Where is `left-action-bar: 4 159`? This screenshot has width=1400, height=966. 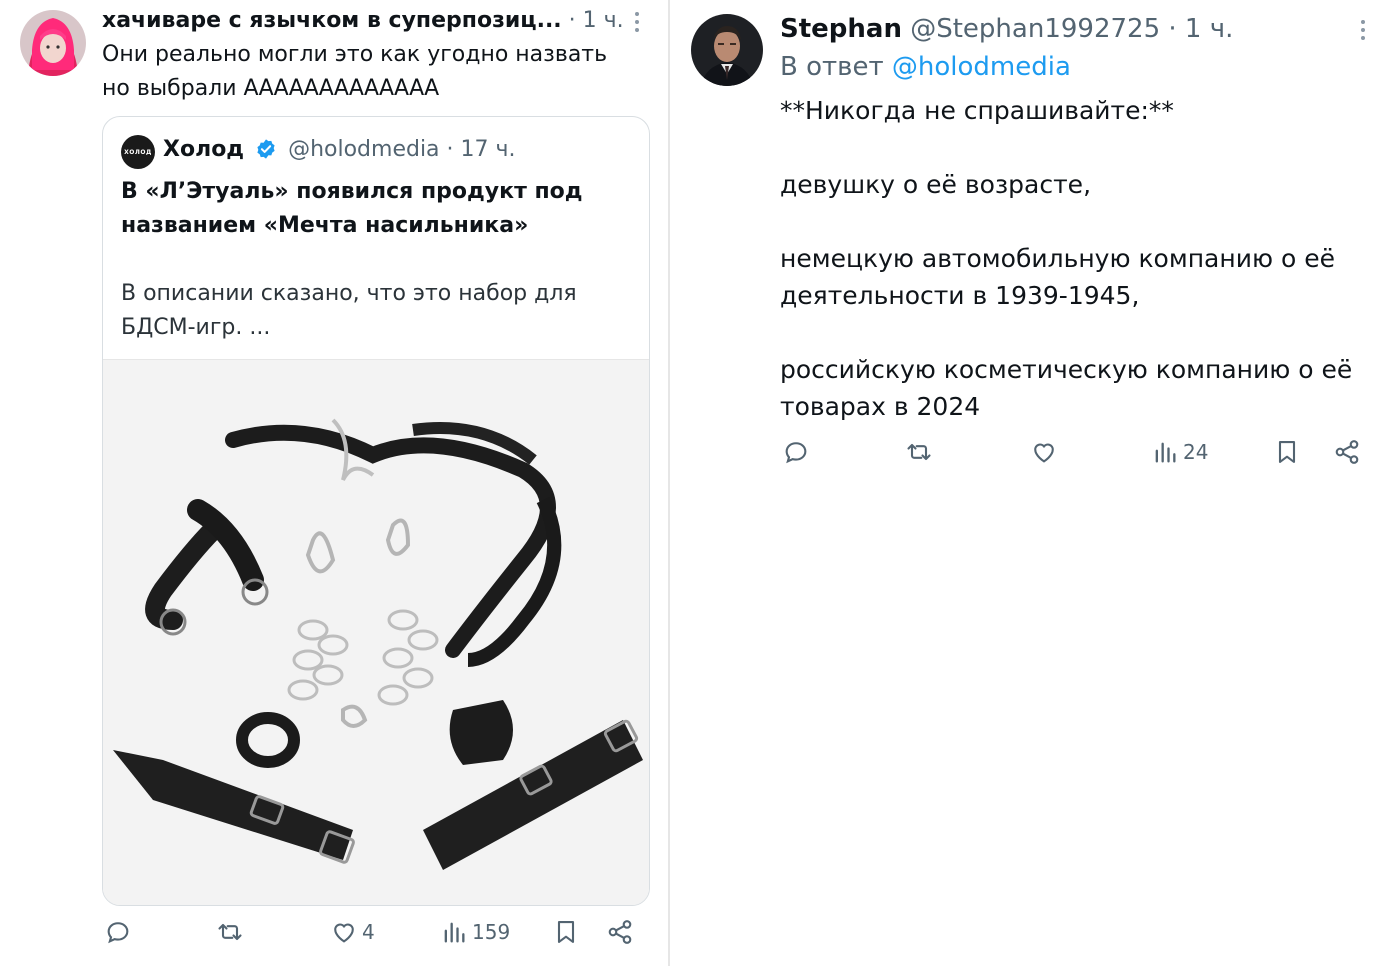 left-action-bar: 4 159 is located at coordinates (334, 938).